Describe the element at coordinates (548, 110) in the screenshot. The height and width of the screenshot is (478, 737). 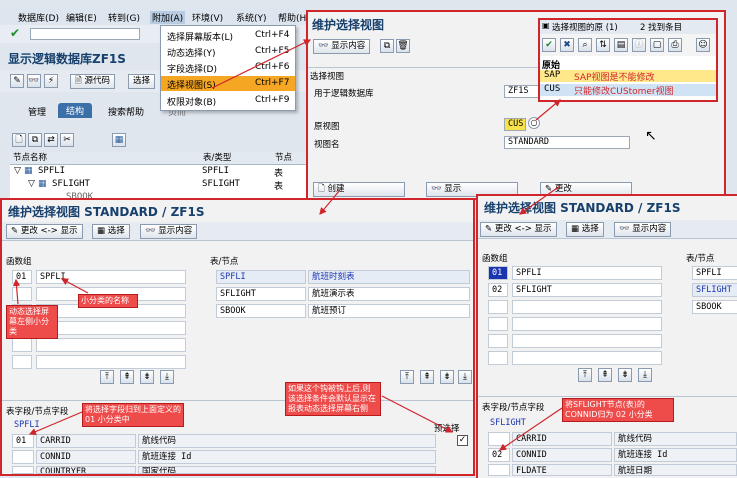
I see `arrow-search-to-popup` at that location.